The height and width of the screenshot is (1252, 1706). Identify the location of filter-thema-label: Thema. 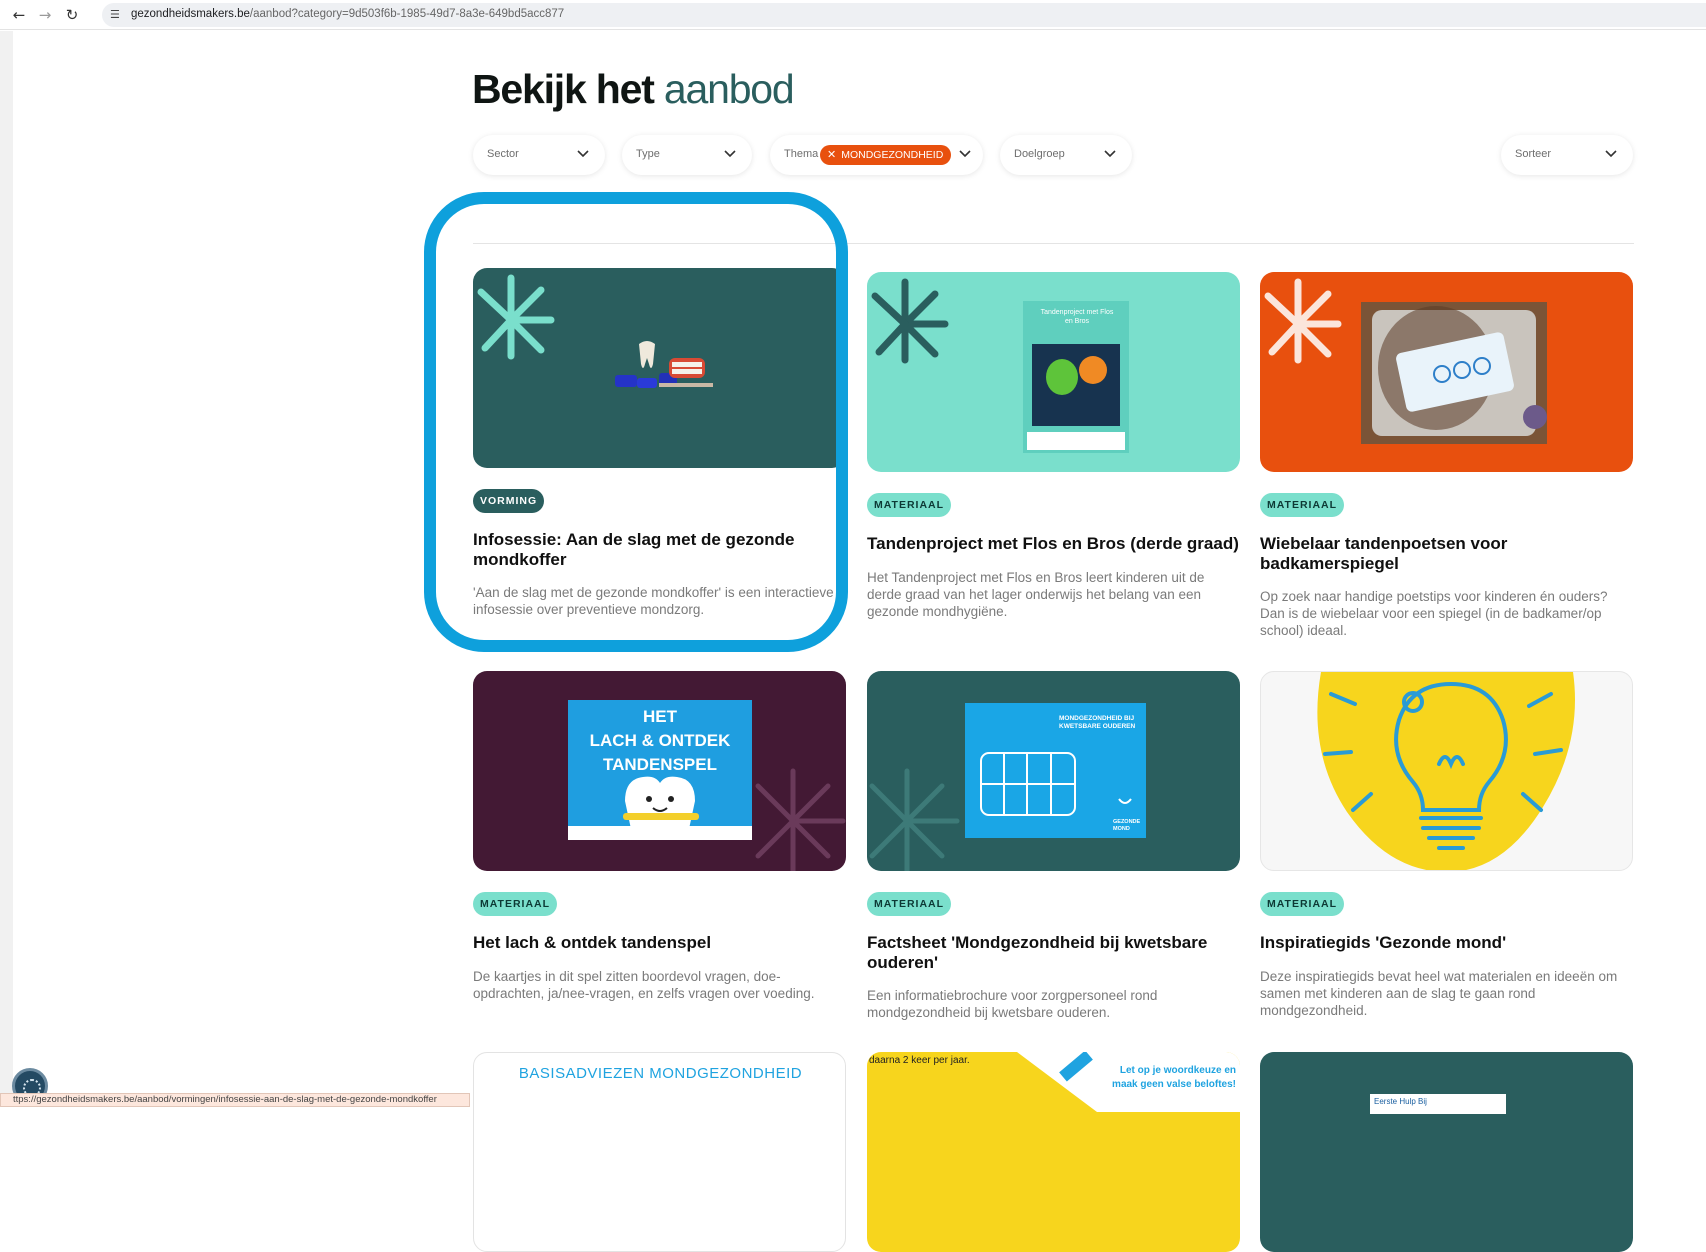
(801, 154).